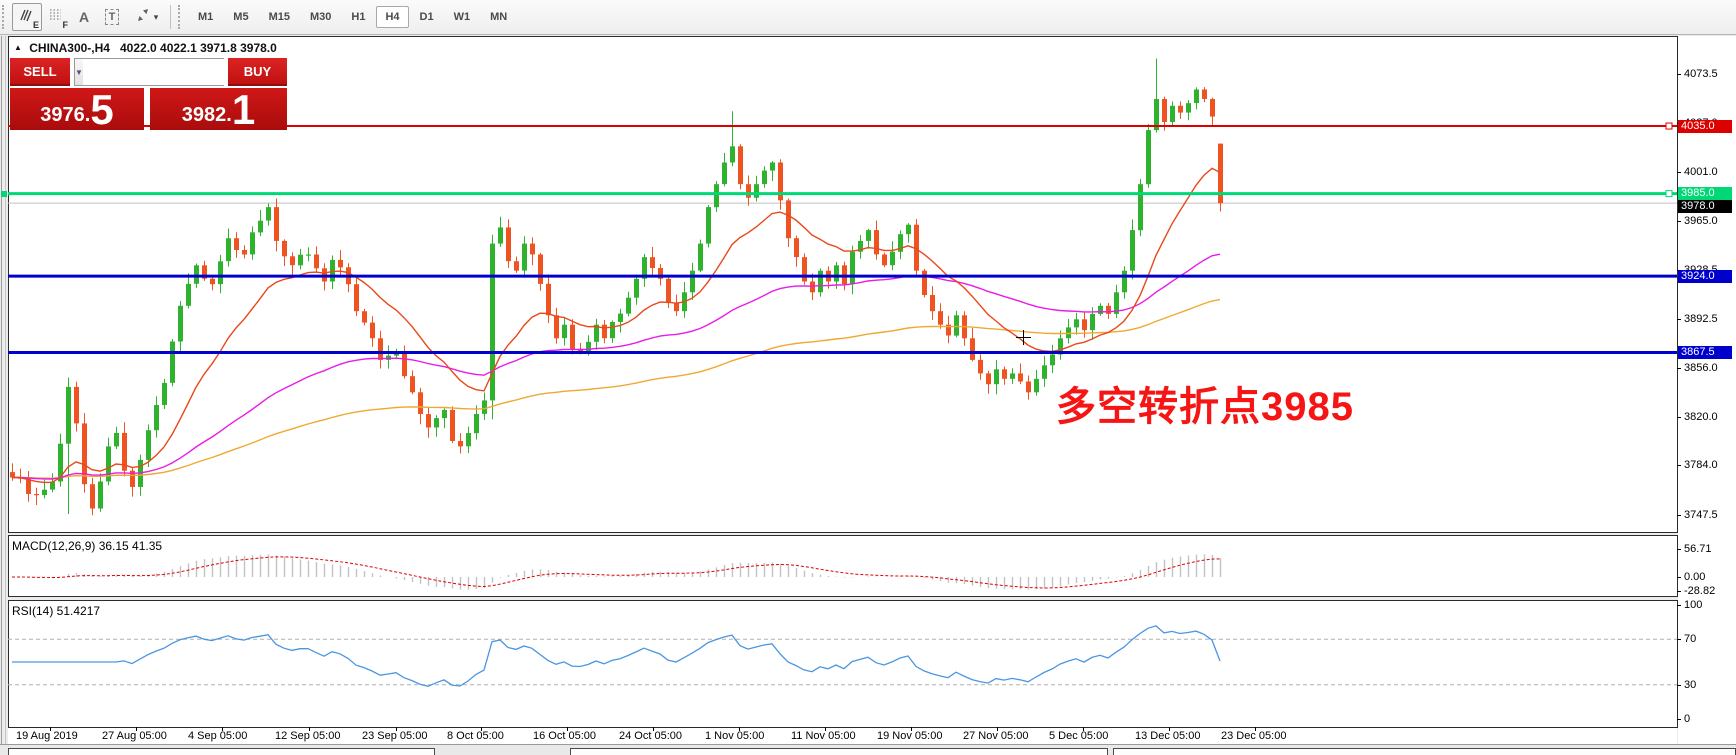 This screenshot has width=1736, height=755. What do you see at coordinates (87, 546) in the screenshot?
I see `macd-label: MACD(12,26,9) 36.15 41.35` at bounding box center [87, 546].